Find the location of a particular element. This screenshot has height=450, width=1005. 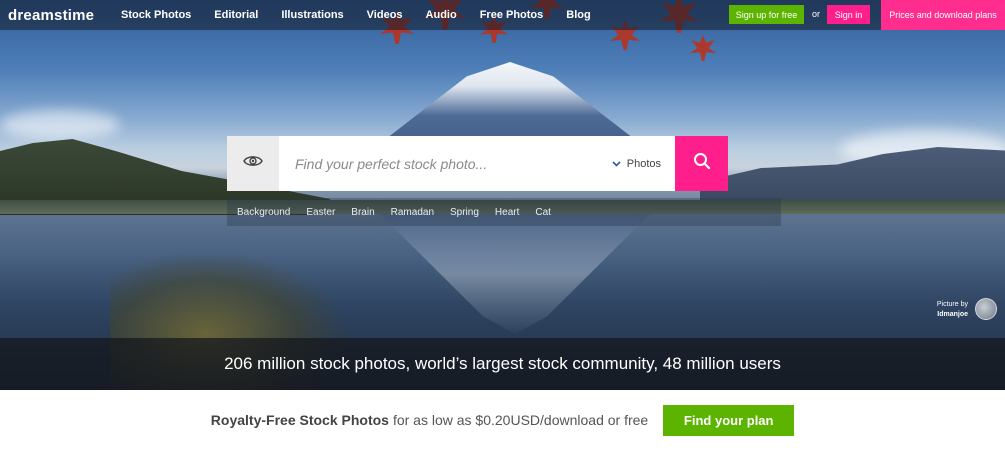

chevron-down-icon is located at coordinates (616, 164).